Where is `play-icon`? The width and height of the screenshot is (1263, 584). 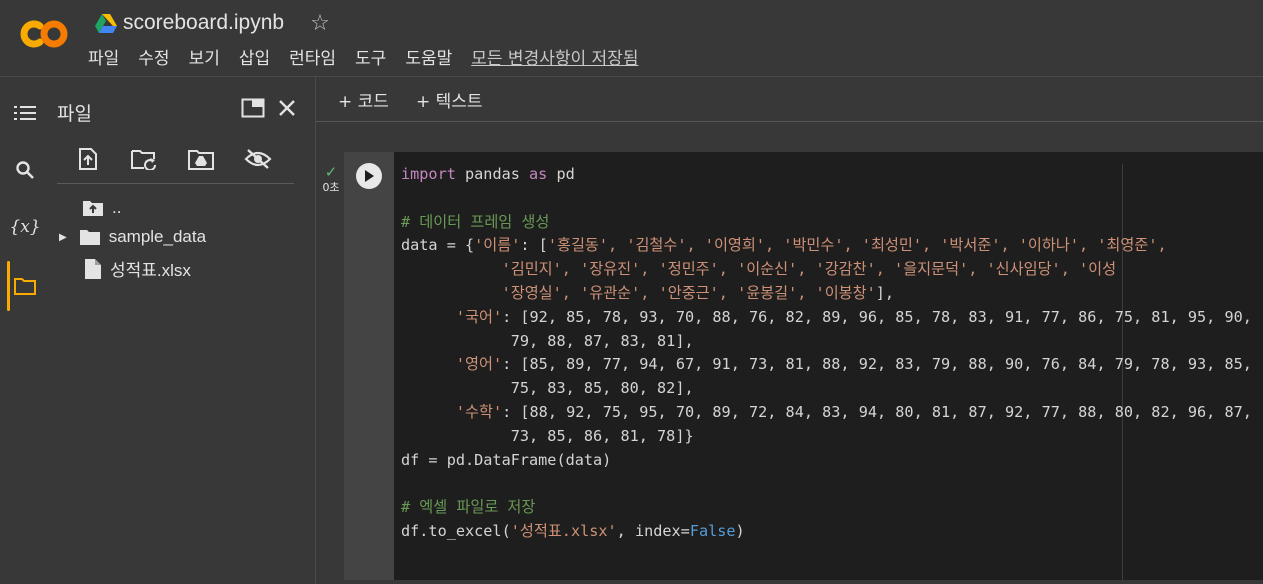 play-icon is located at coordinates (369, 176).